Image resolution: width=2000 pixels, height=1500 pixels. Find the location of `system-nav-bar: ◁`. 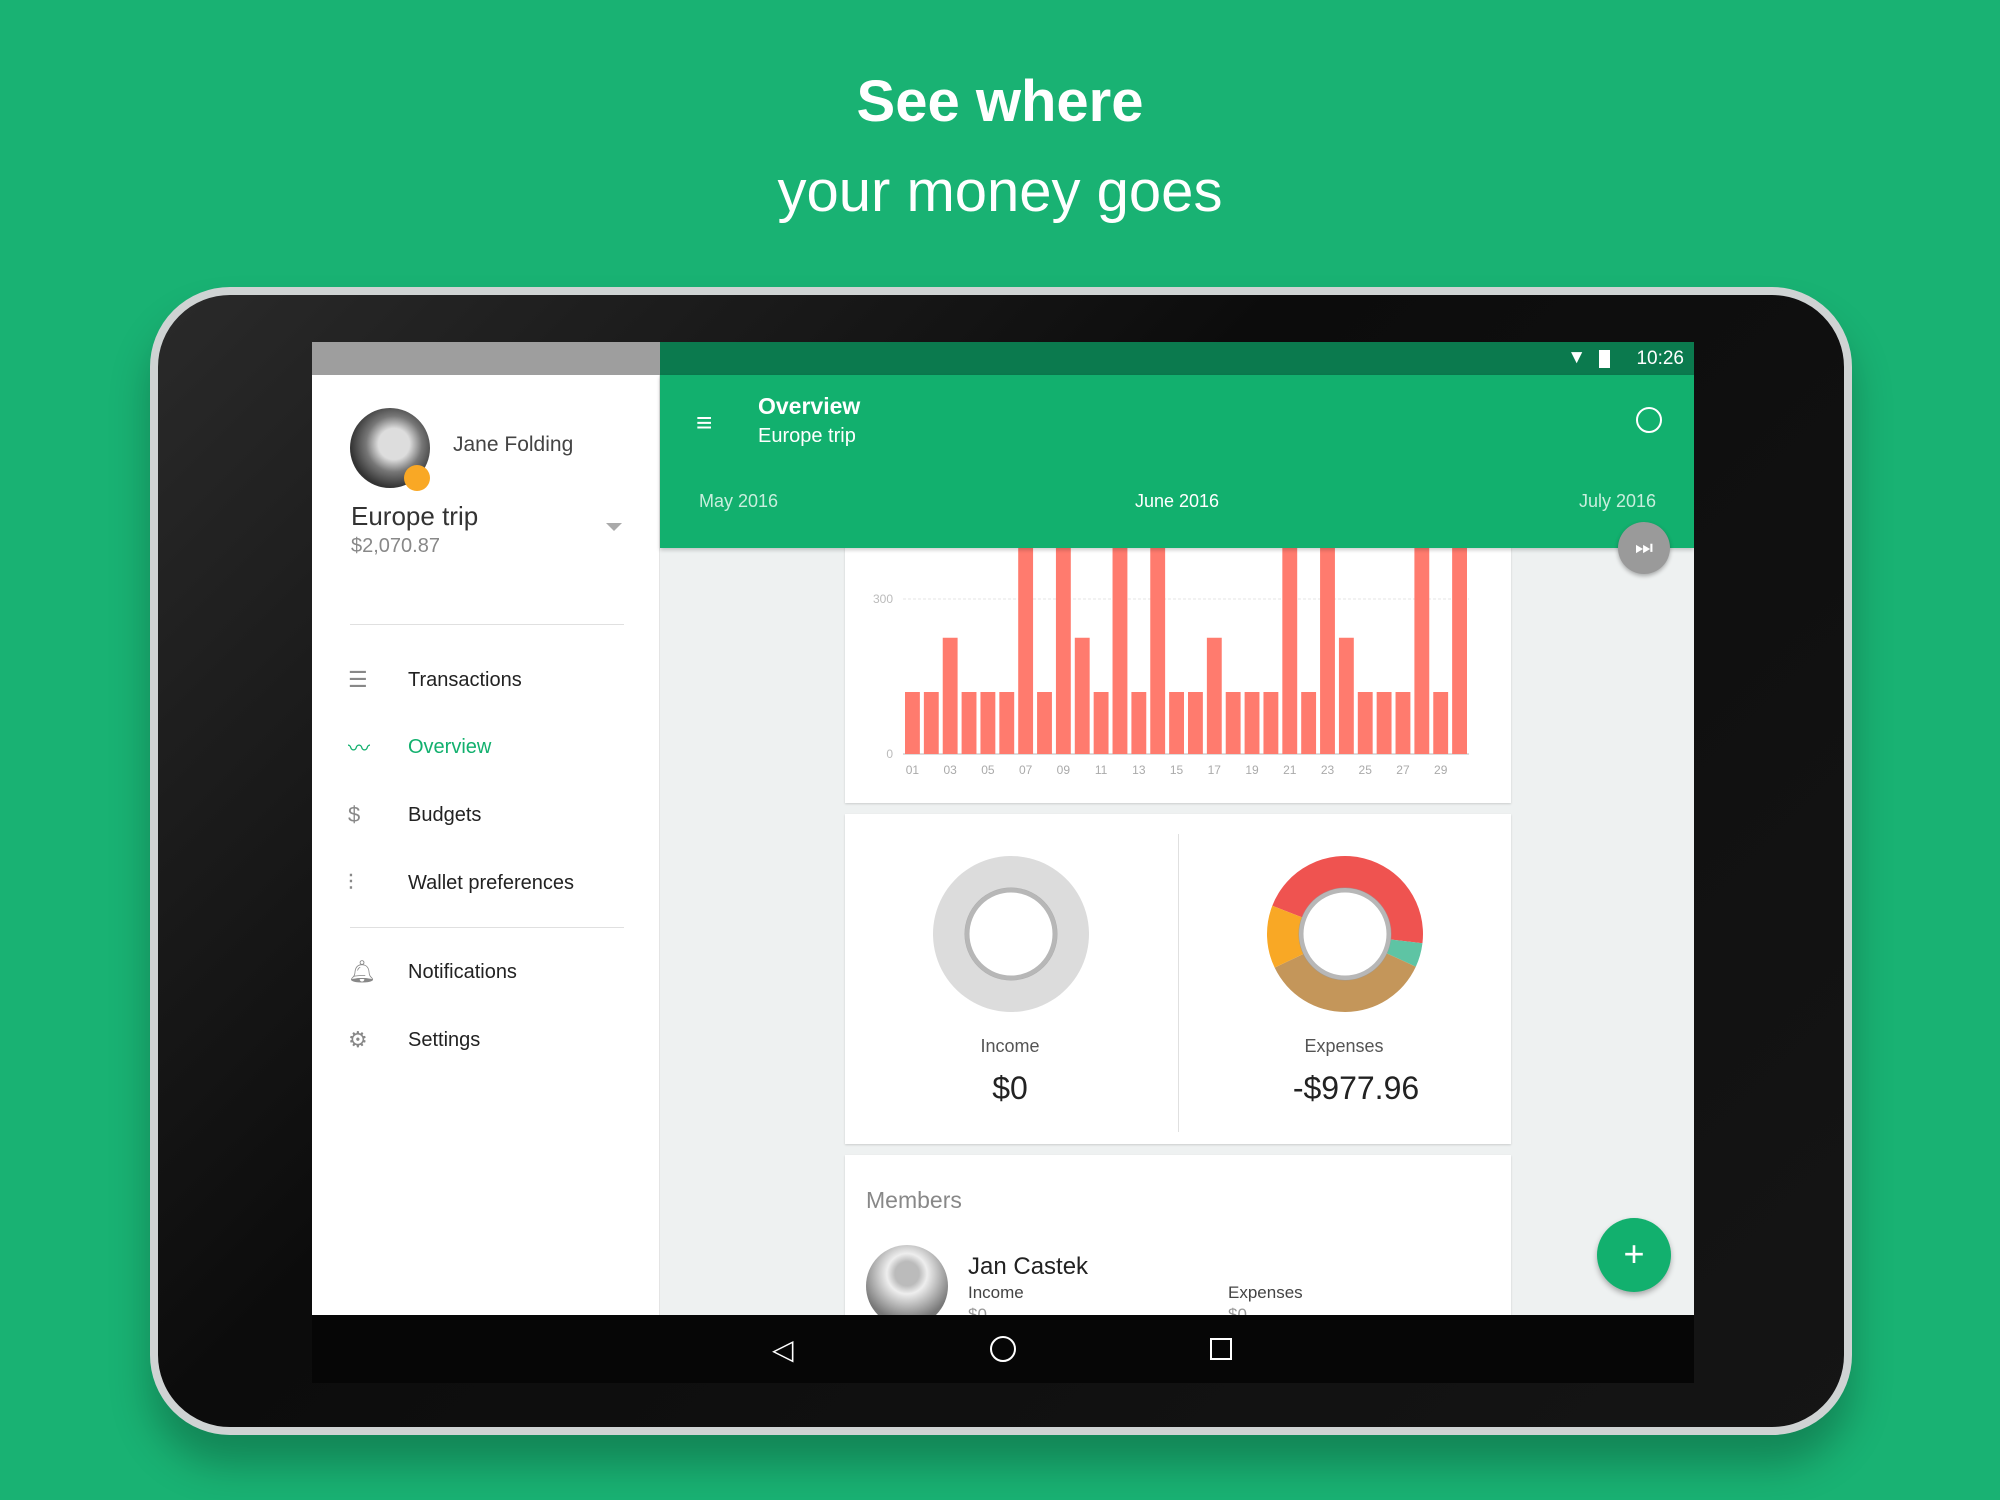

system-nav-bar: ◁ is located at coordinates (1003, 1349).